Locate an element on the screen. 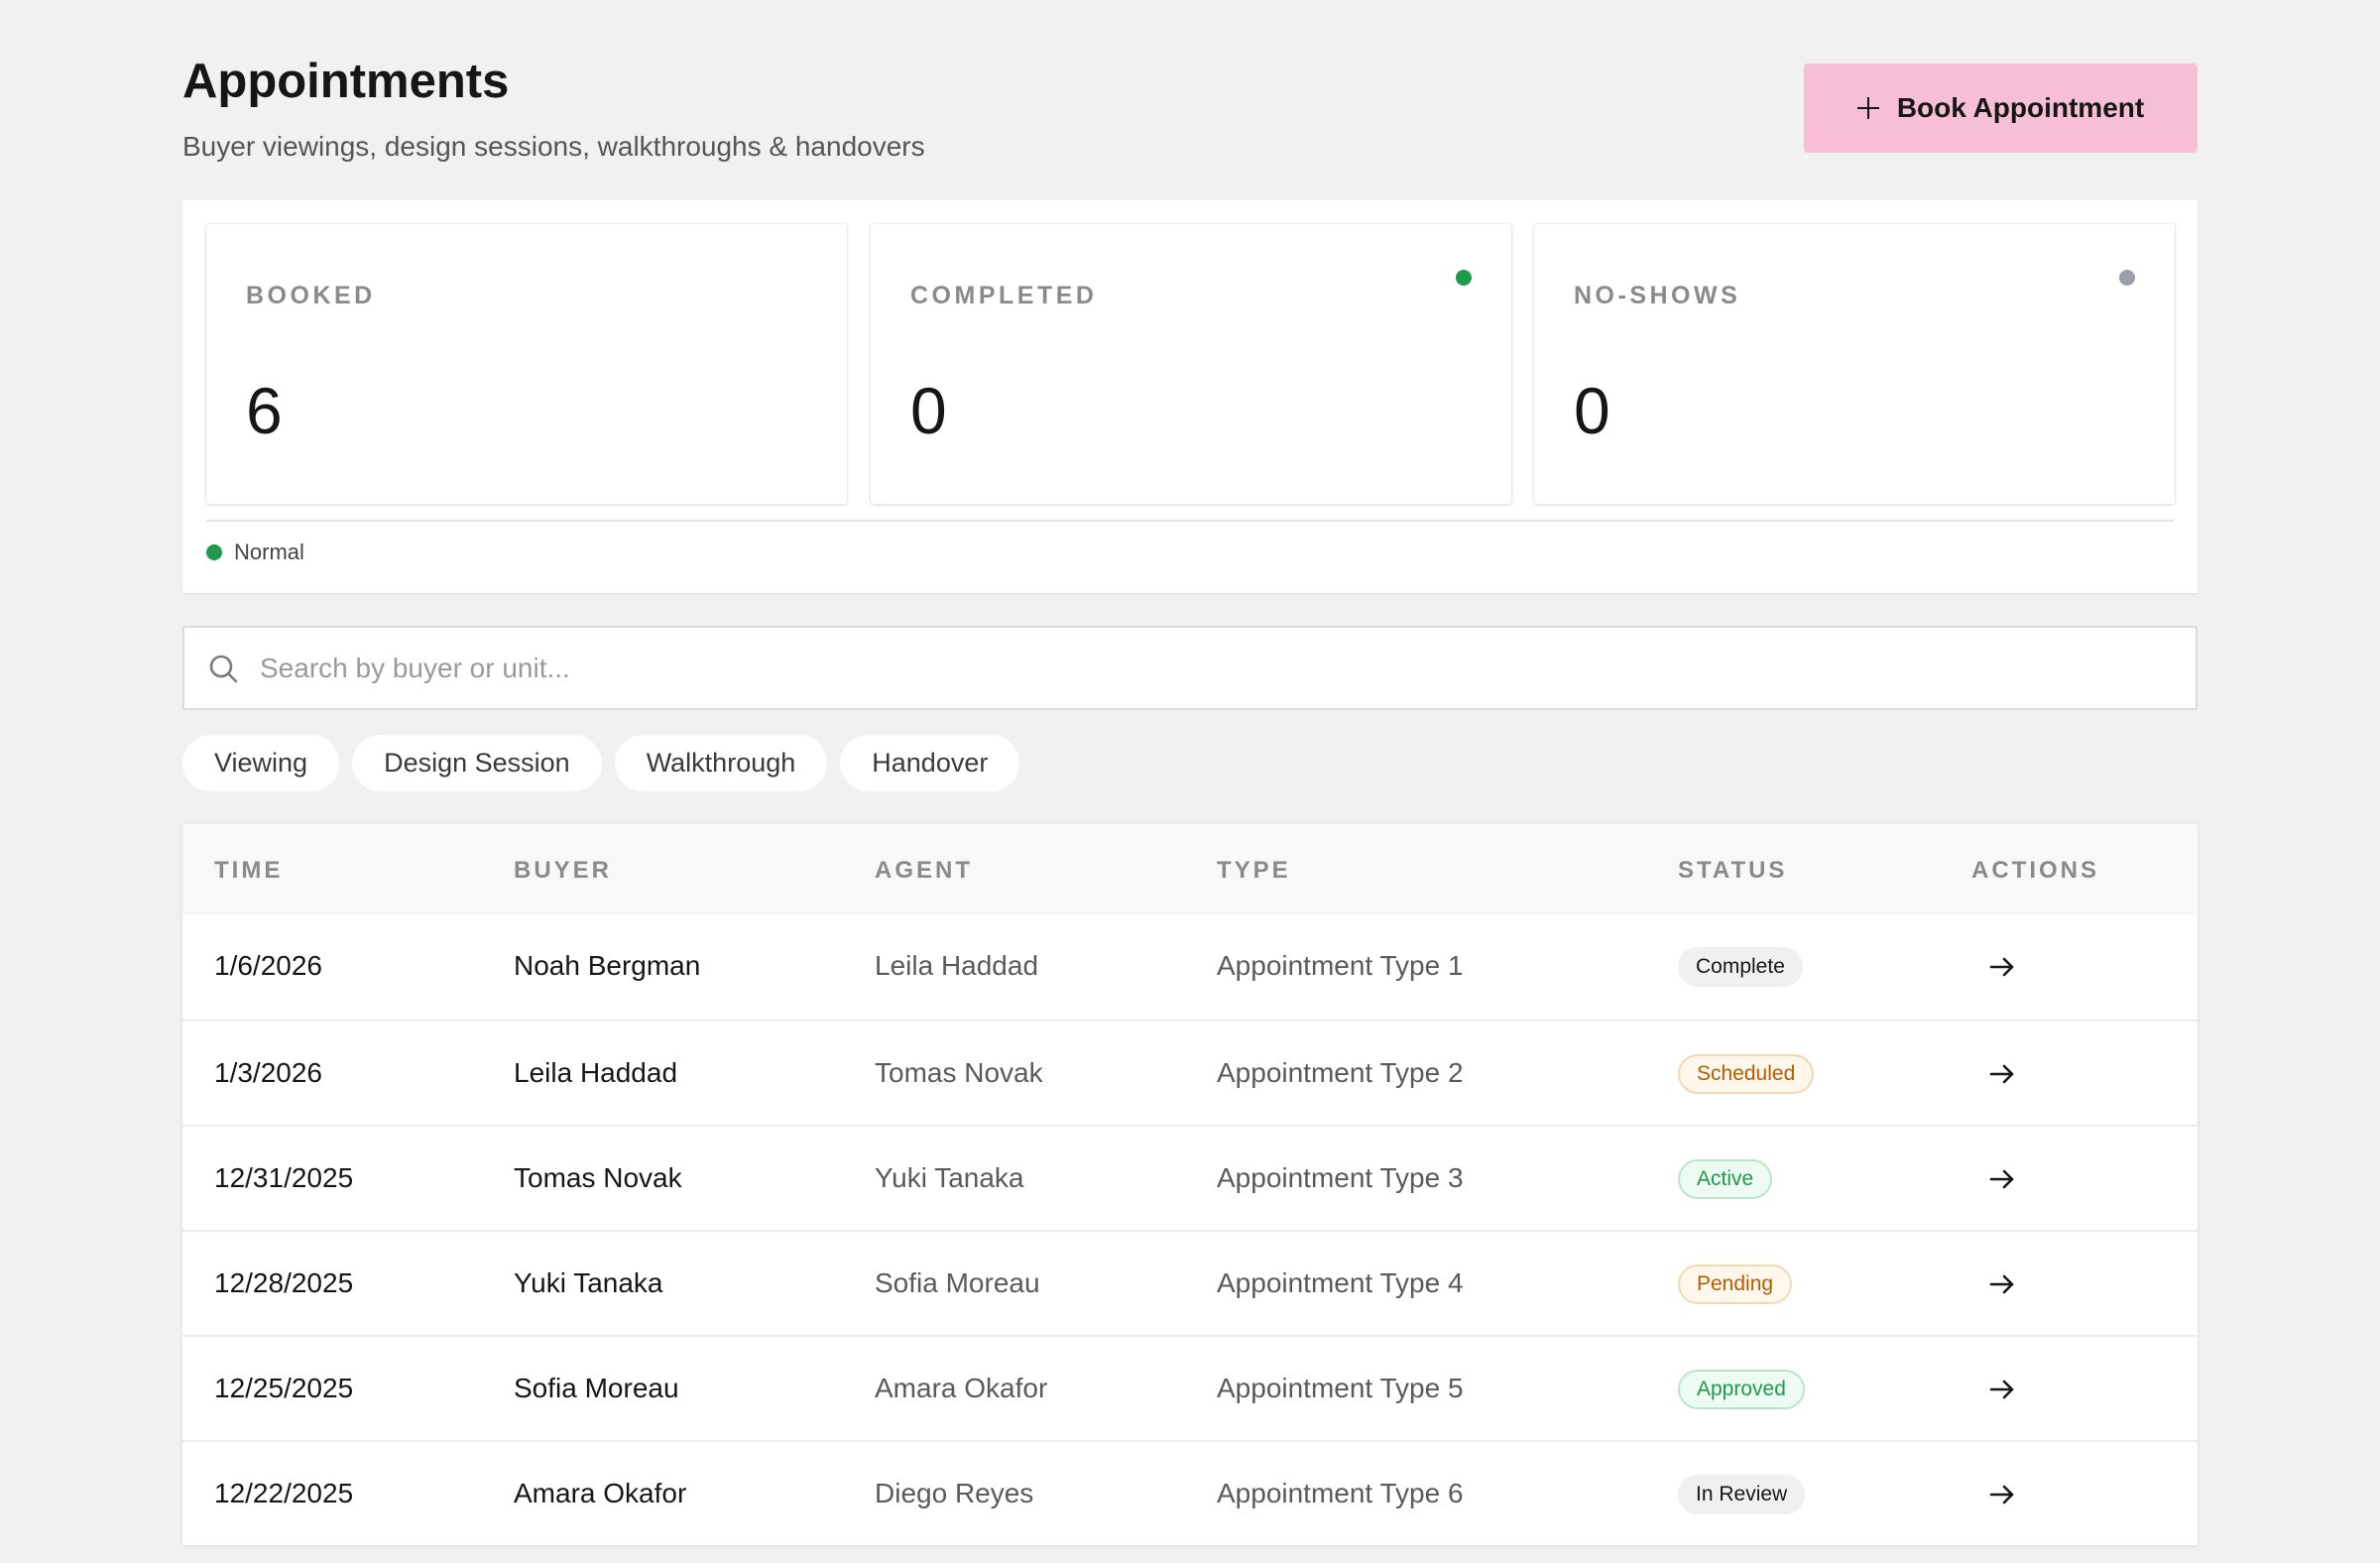  column-header-agent: AGENT is located at coordinates (924, 870).